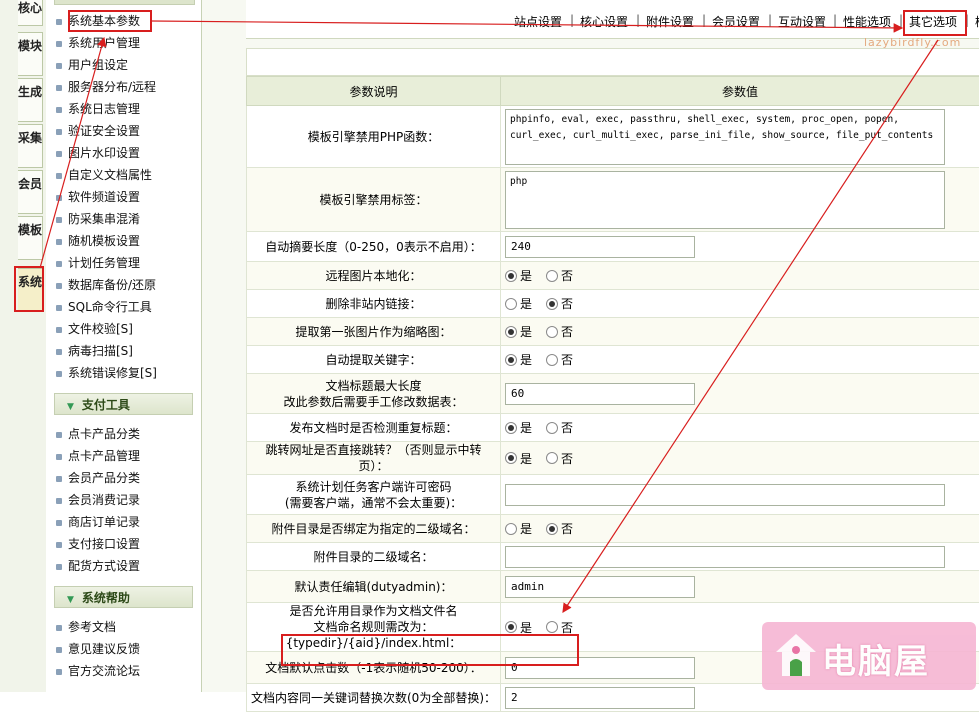  What do you see at coordinates (98, 434) in the screenshot?
I see `menu-item: 点卡产品分类` at bounding box center [98, 434].